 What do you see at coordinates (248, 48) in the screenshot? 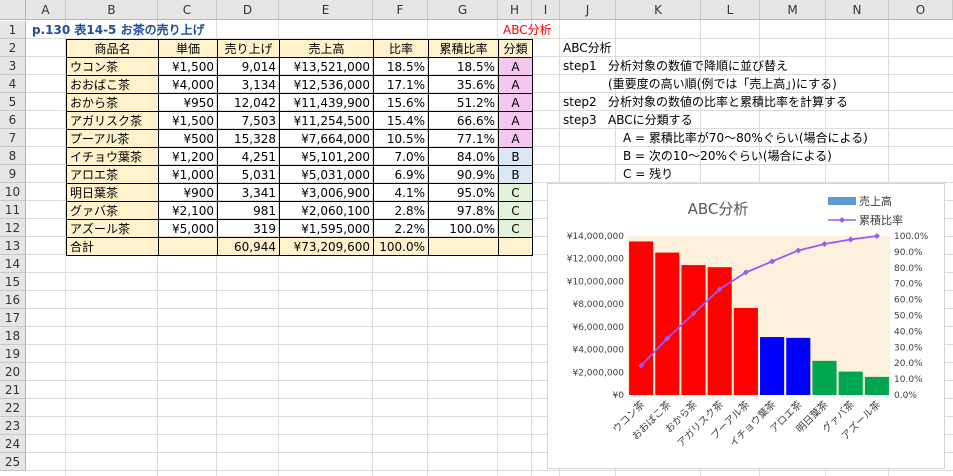
I see `table-header-cell: 売り上げ` at bounding box center [248, 48].